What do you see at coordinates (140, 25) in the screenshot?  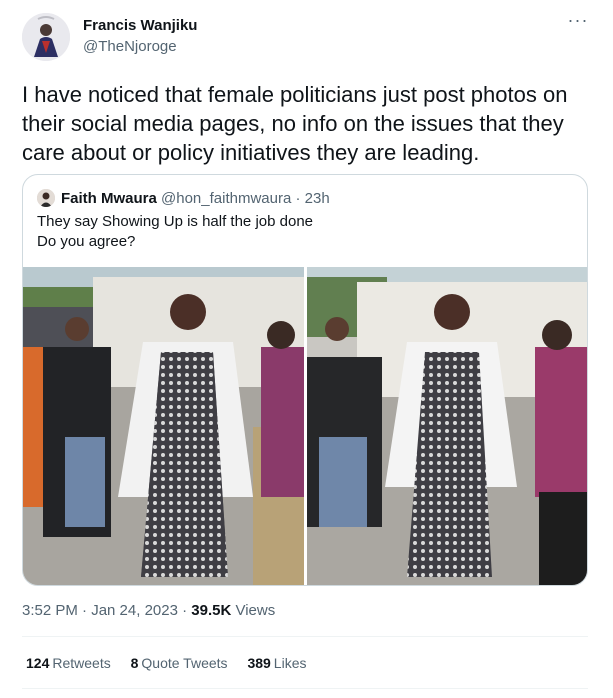 I see `author-name: Francis Wanjiku` at bounding box center [140, 25].